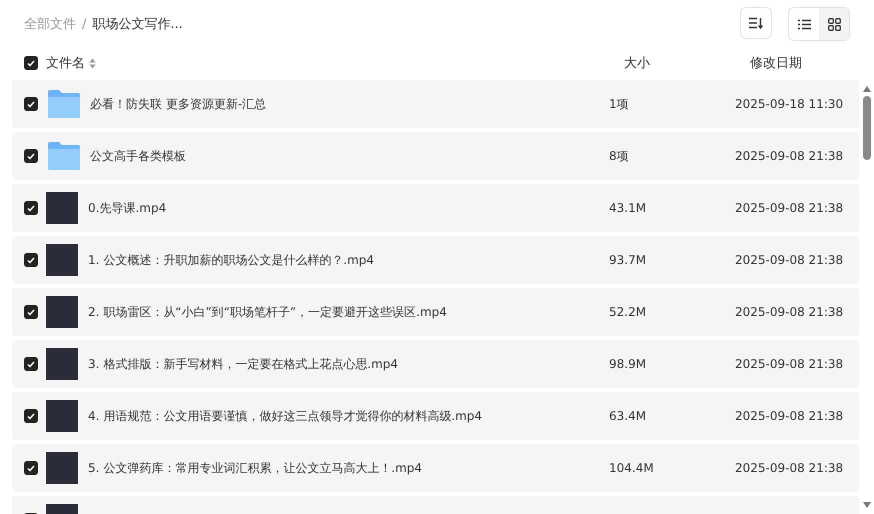 The image size is (874, 514). I want to click on modified-date: 2025-09-18 11:30, so click(789, 104).